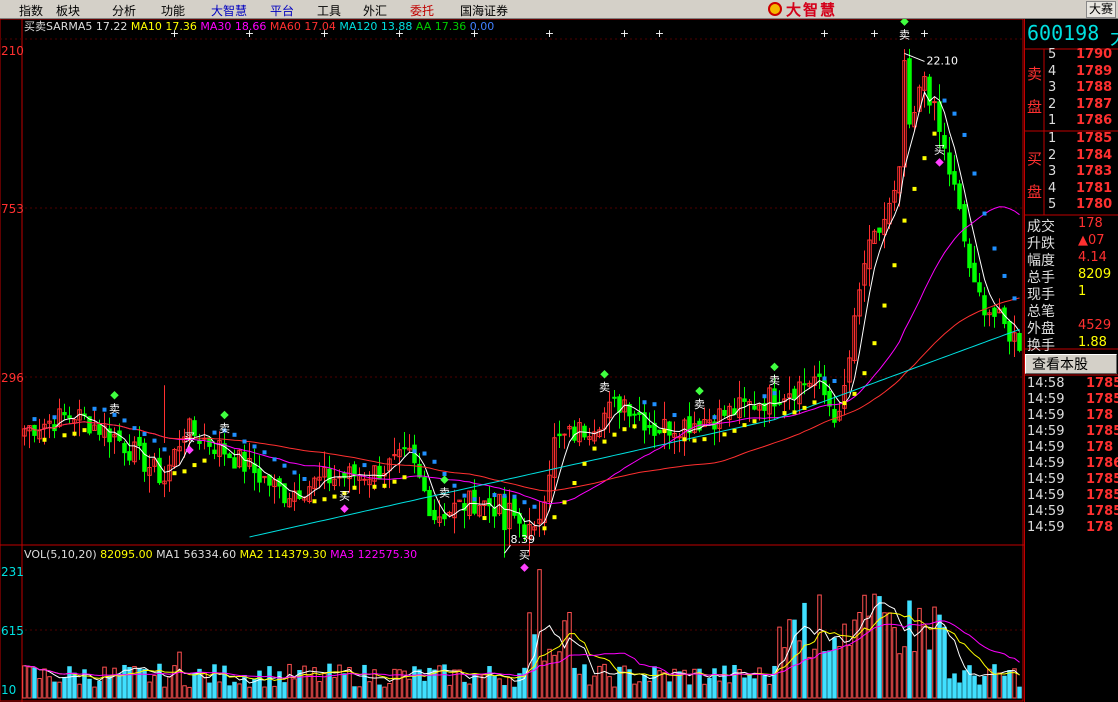 Image resolution: width=1118 pixels, height=702 pixels. I want to click on contest-button: 大赛, so click(1100, 9).